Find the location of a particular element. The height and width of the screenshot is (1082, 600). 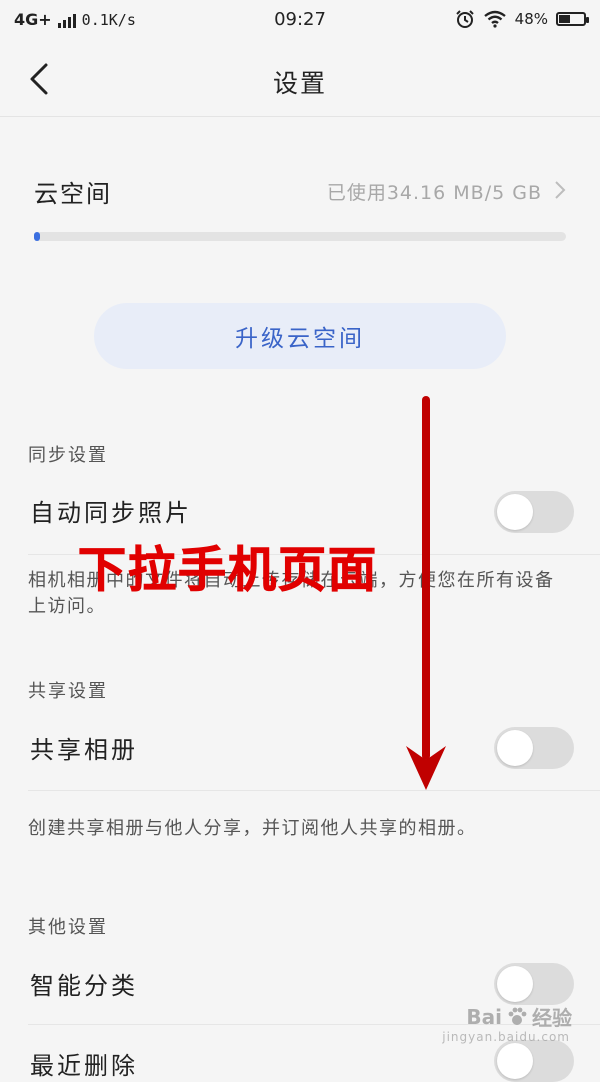

cloud-storage-label: 云空间 is located at coordinates (73, 194).